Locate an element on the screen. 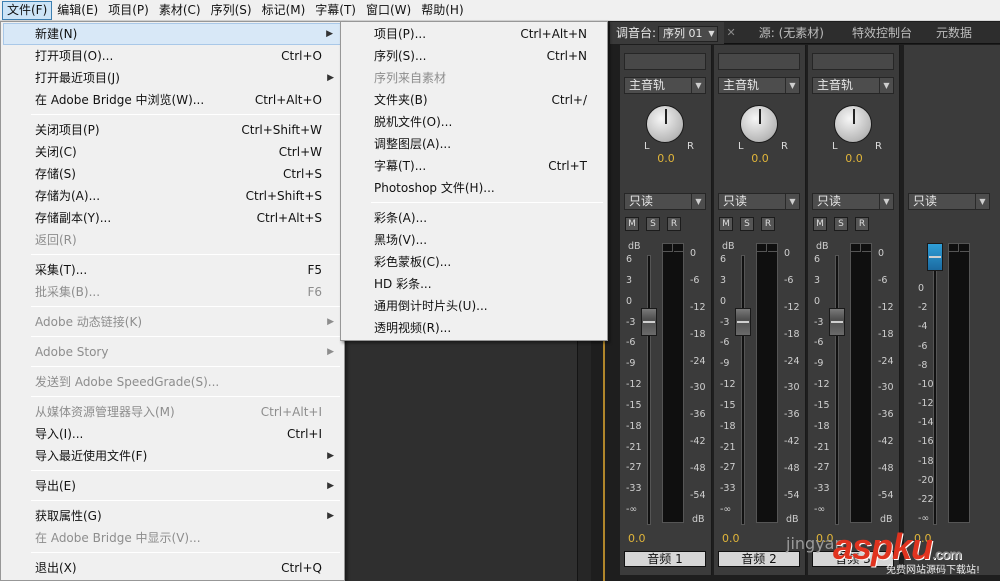 The image size is (1000, 581). sequence-dropdown: 序列 01 is located at coordinates (688, 33).